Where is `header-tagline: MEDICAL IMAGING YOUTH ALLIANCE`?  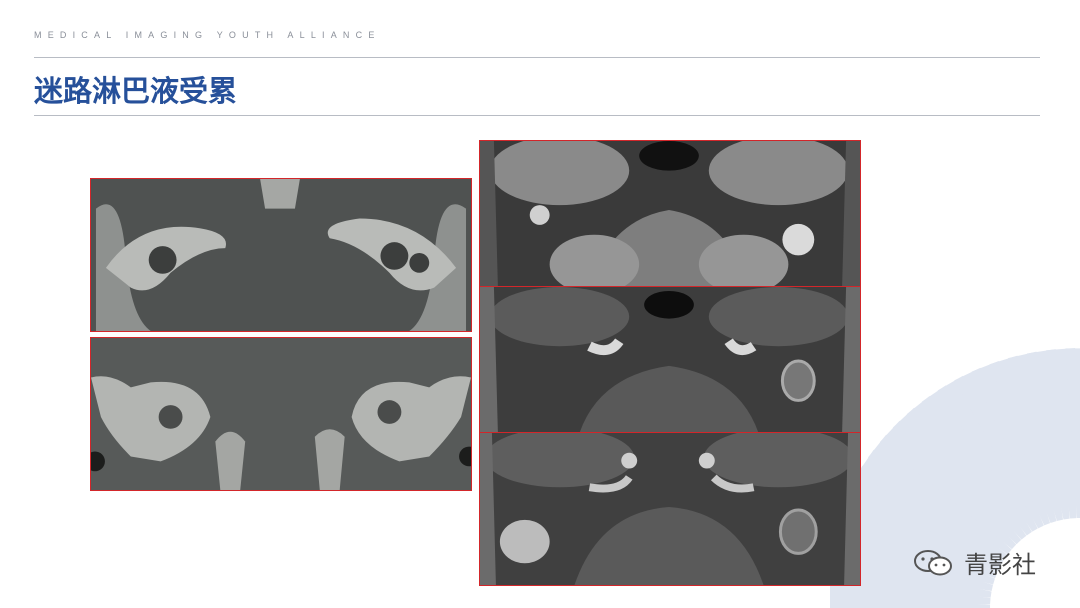
header-tagline: MEDICAL IMAGING YOUTH ALLIANCE is located at coordinates (207, 35).